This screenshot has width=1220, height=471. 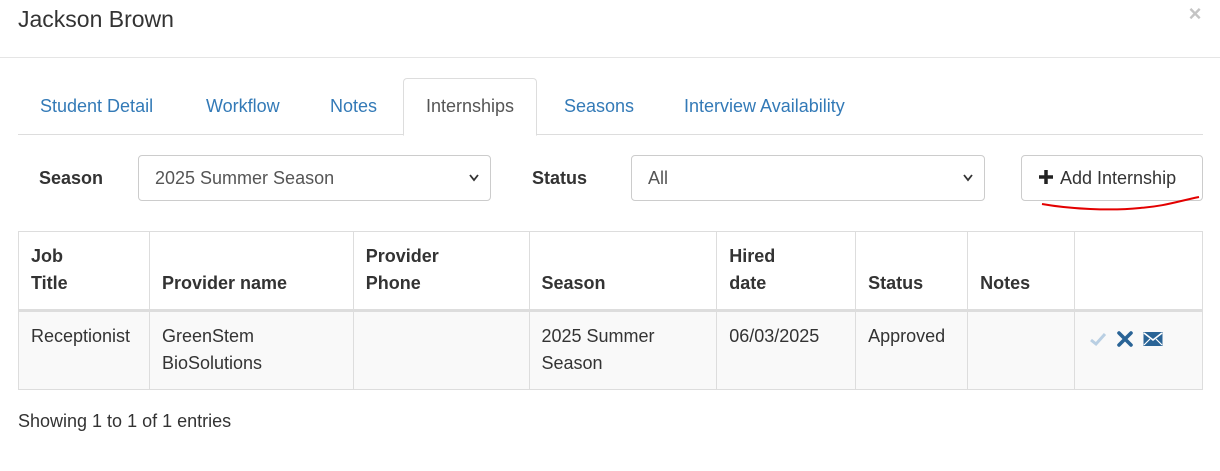 I want to click on cell-provider-phone, so click(x=441, y=350).